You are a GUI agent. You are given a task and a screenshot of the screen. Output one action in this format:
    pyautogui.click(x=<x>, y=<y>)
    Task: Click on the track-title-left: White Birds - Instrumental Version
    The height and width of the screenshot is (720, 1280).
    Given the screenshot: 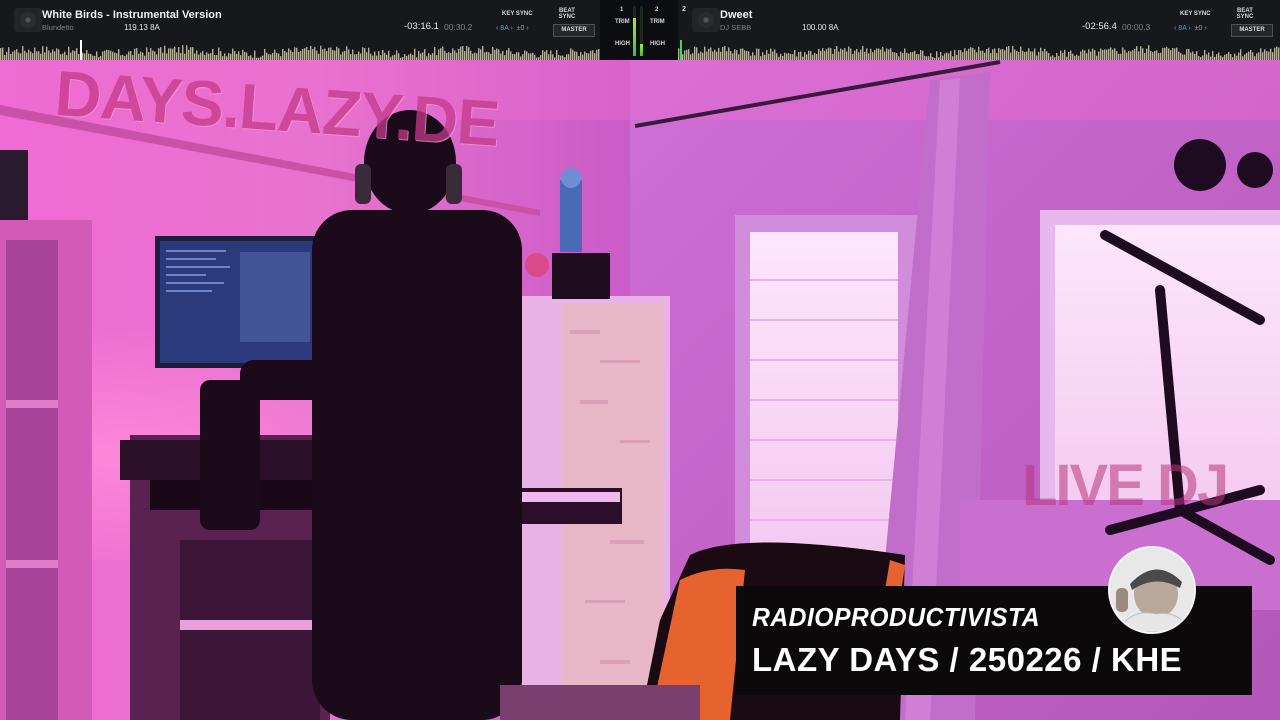 What is the action you would take?
    pyautogui.click(x=132, y=15)
    